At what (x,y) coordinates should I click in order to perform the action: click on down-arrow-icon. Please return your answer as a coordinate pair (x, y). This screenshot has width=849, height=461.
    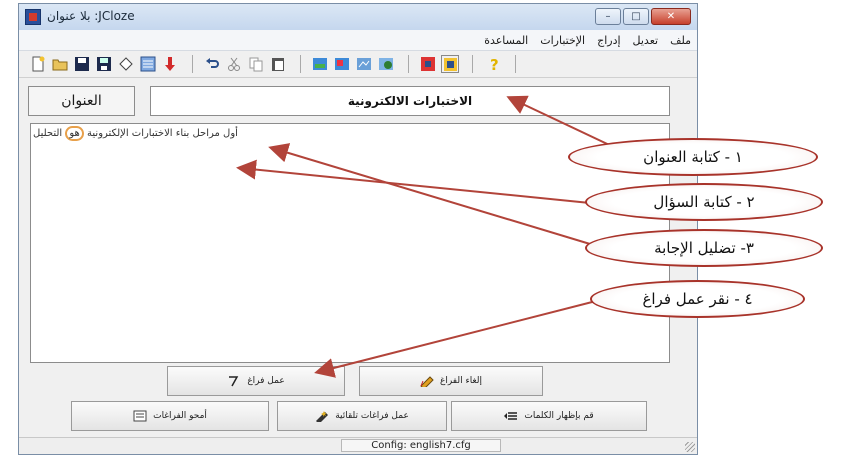
    Looking at the image, I should click on (170, 64).